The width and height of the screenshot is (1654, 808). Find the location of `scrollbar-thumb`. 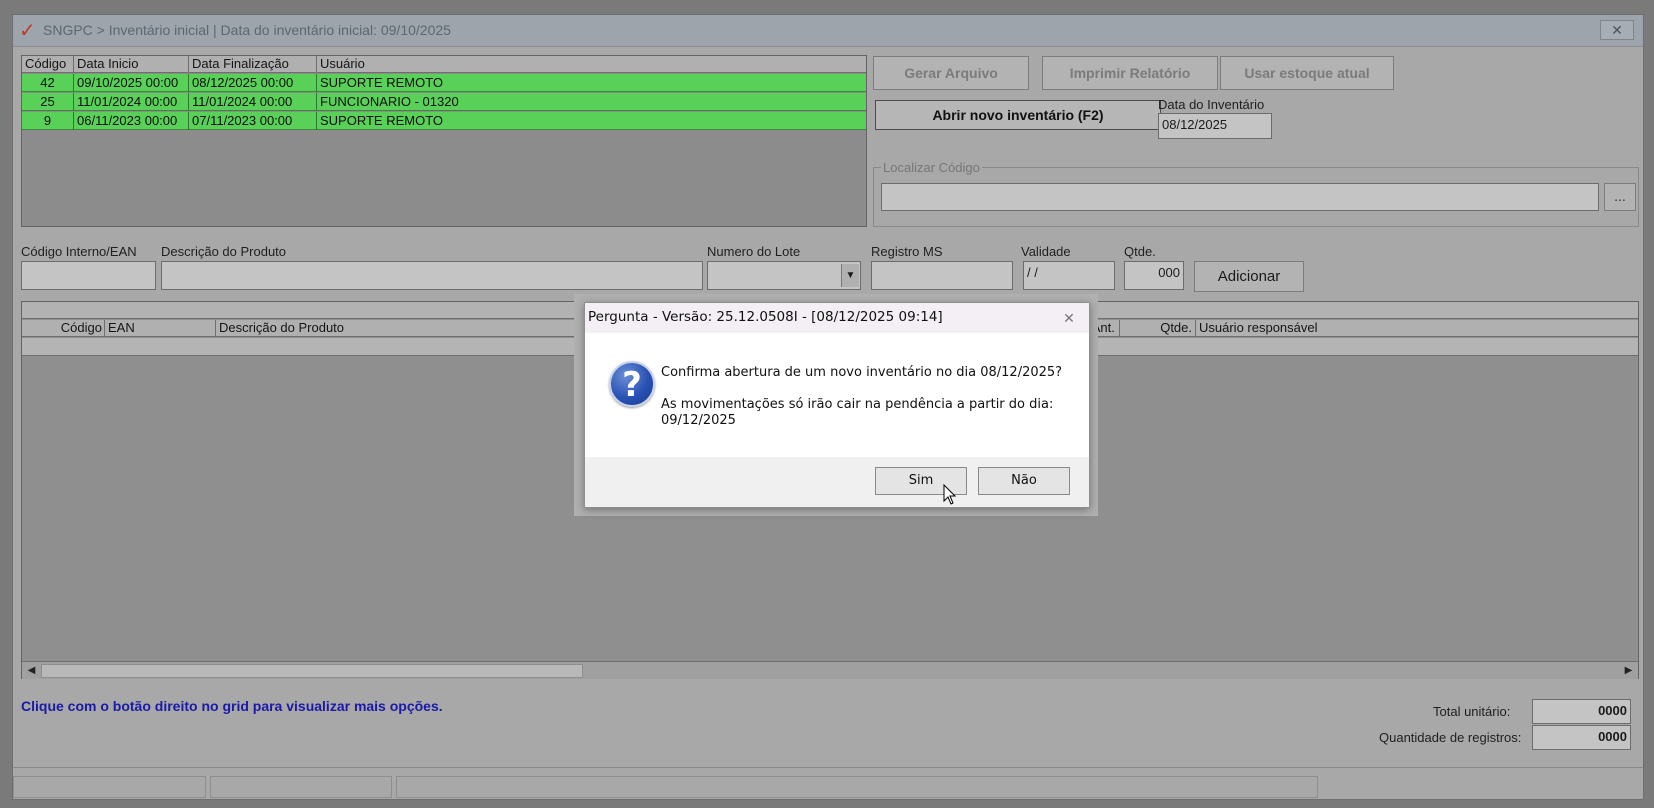

scrollbar-thumb is located at coordinates (312, 671).